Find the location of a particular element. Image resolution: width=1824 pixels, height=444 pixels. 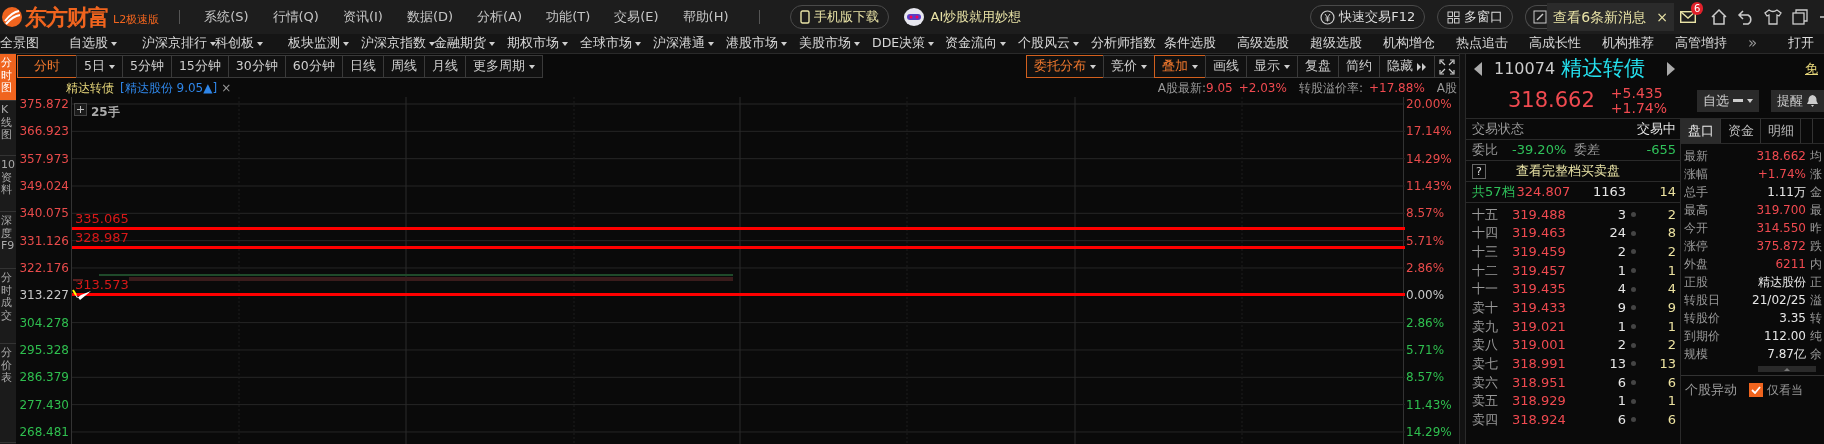

nav-menu-item: 高级选股 is located at coordinates (1273, 43).